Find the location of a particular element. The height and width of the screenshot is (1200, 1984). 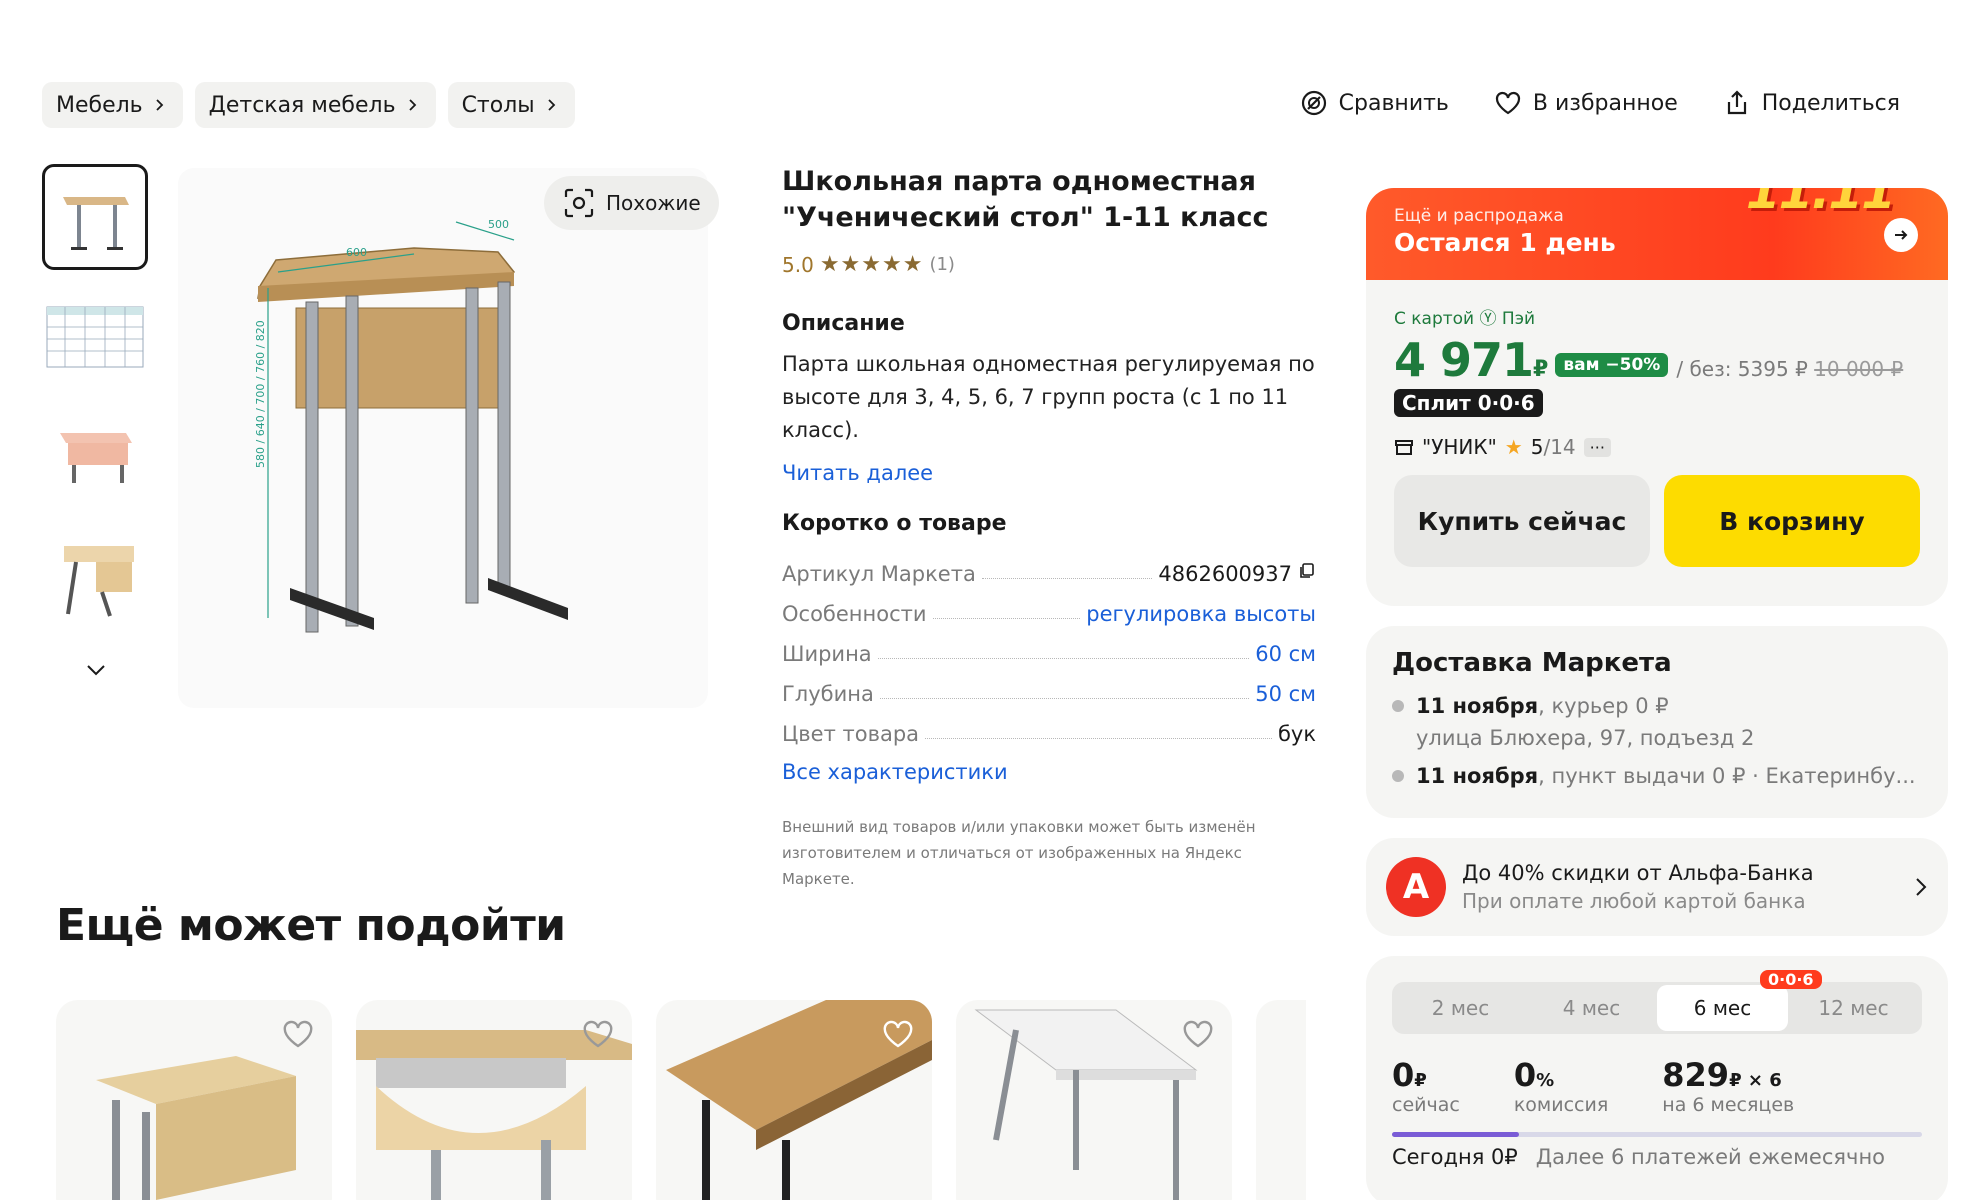

spec-row-article: Артикул Маркета 4862600937 is located at coordinates (1049, 566).